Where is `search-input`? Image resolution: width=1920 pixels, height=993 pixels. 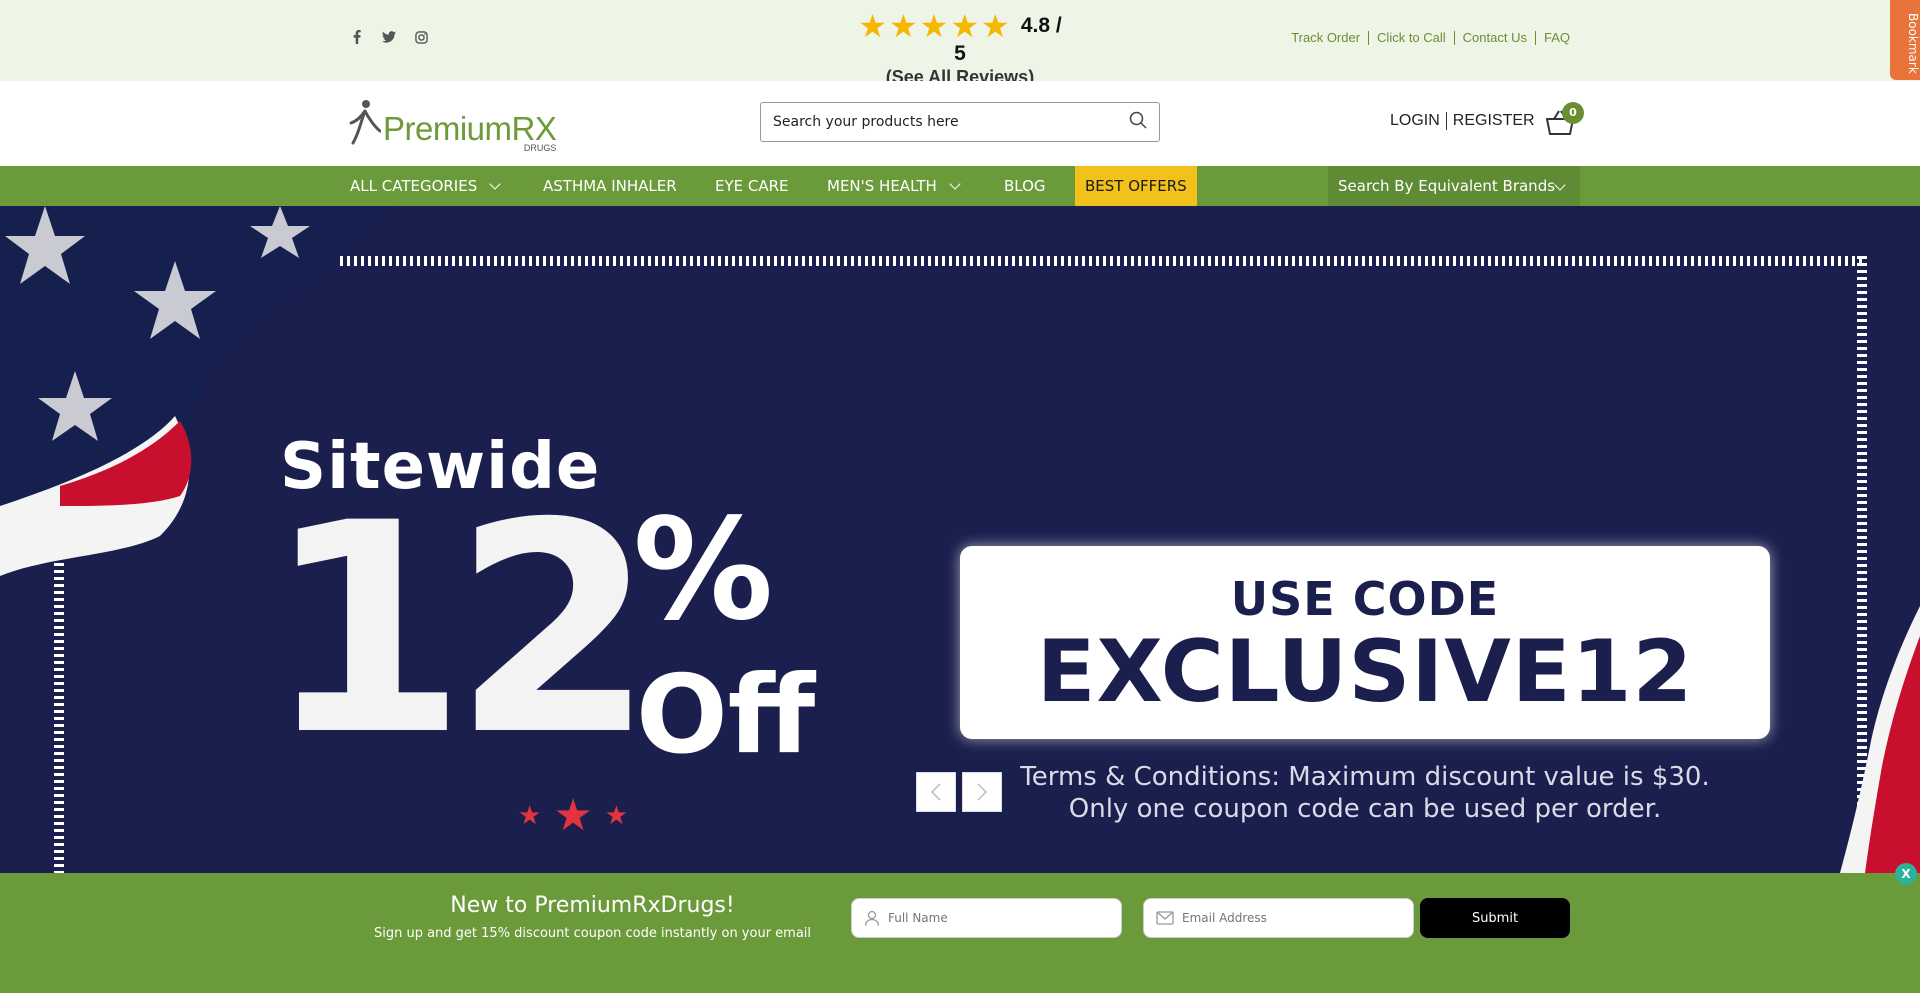 search-input is located at coordinates (951, 122).